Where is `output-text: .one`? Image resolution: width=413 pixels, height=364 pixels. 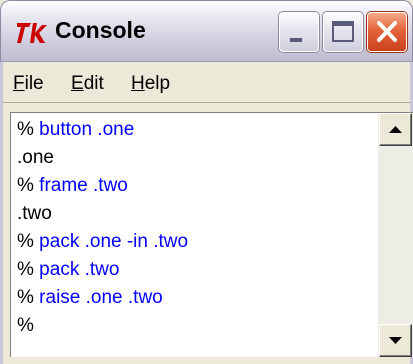 output-text: .one is located at coordinates (35, 157).